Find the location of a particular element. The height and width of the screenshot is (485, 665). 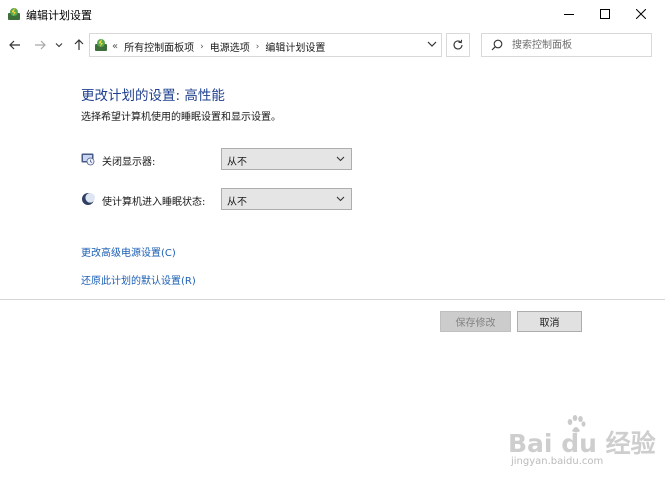

arrow-left-icon is located at coordinates (14, 45).